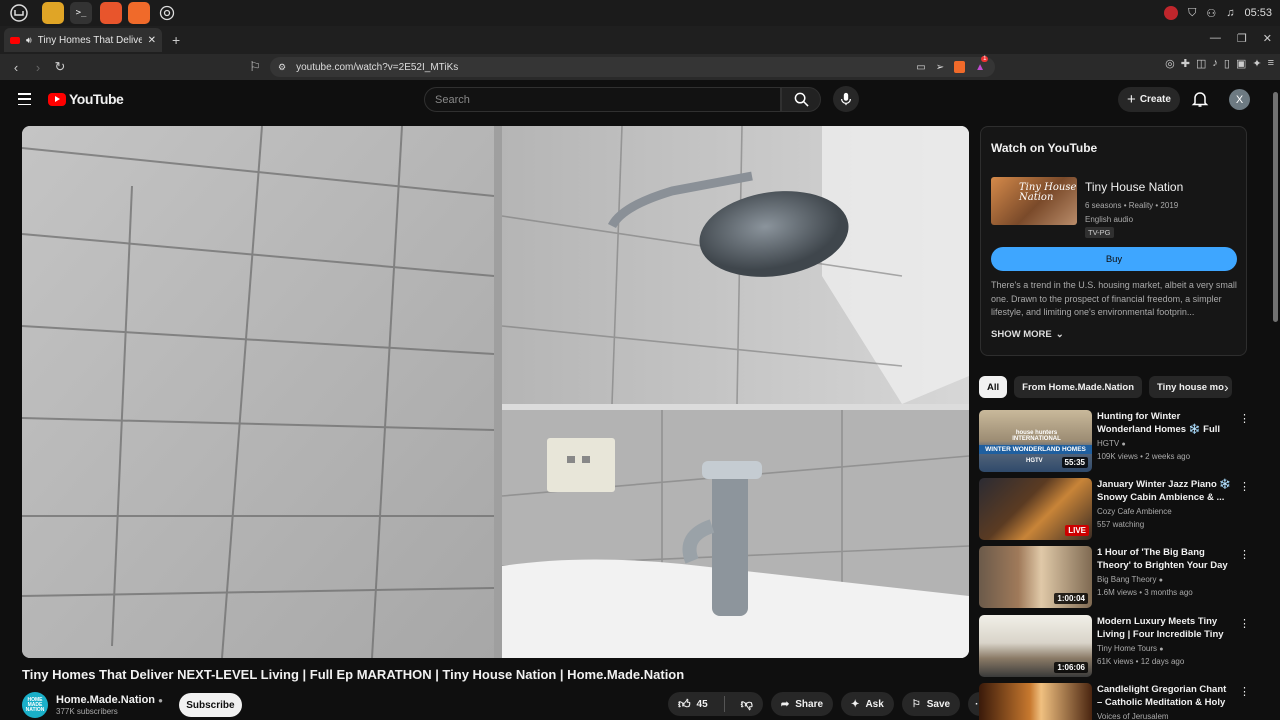 The height and width of the screenshot is (720, 1280). What do you see at coordinates (139, 13) in the screenshot?
I see `brave-icon` at bounding box center [139, 13].